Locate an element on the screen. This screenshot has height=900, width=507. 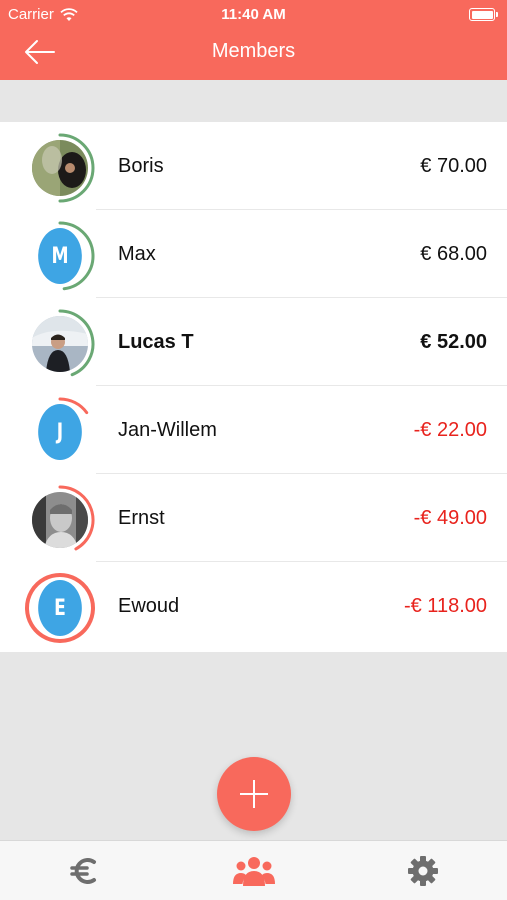
tab-expenses is located at coordinates (84, 870).